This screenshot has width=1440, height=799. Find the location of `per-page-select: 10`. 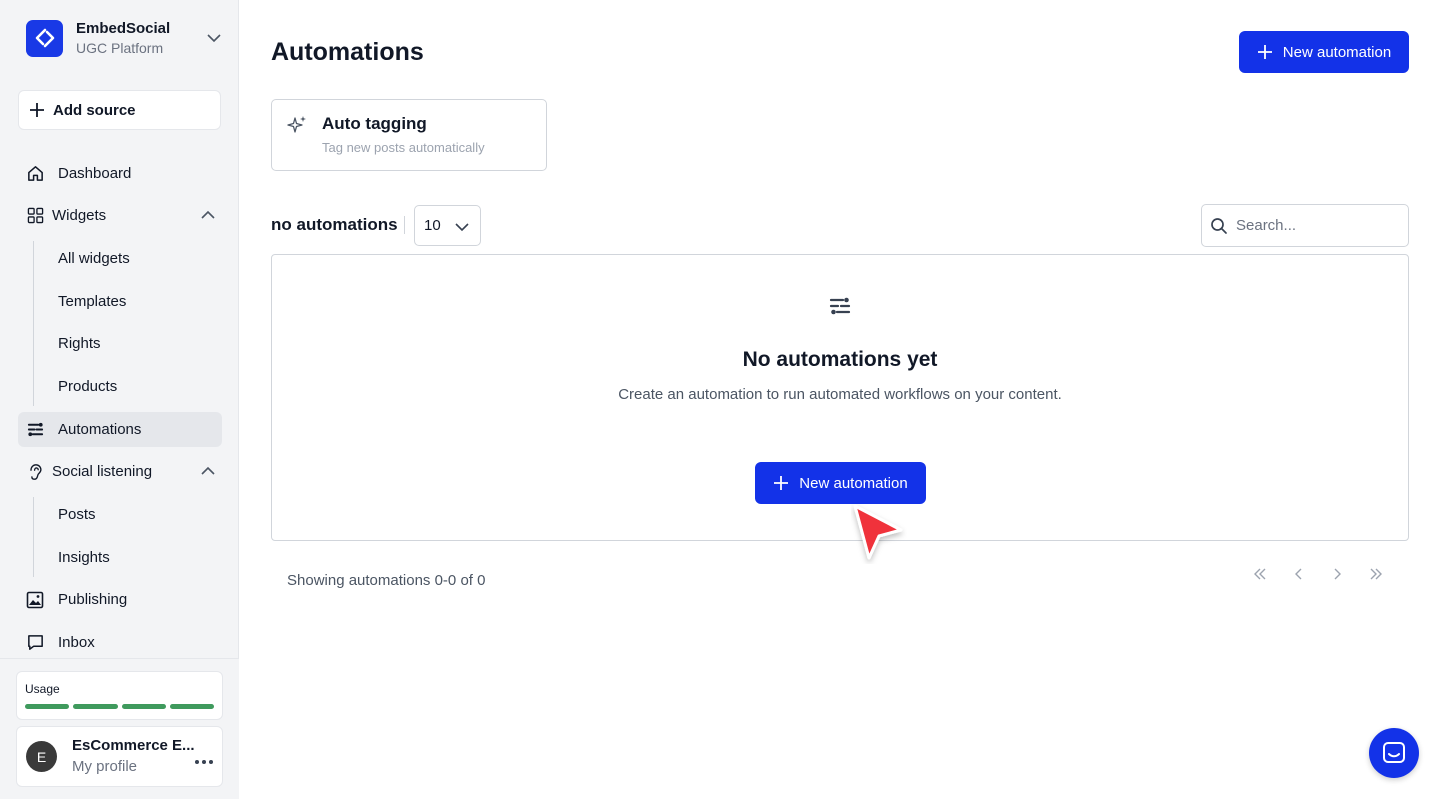

per-page-select: 10 is located at coordinates (447, 225).